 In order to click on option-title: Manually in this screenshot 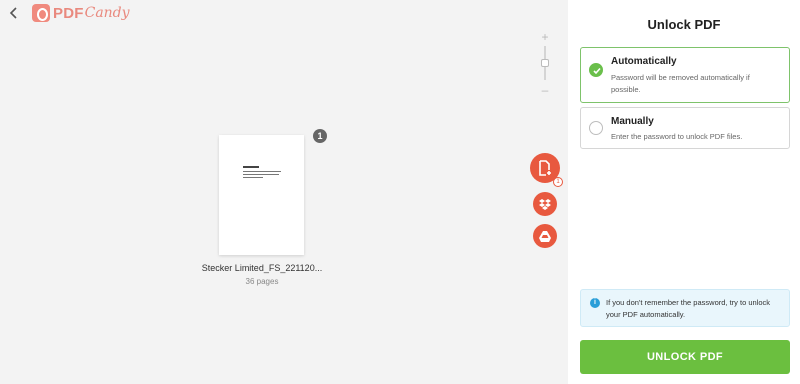, I will do `click(632, 121)`.